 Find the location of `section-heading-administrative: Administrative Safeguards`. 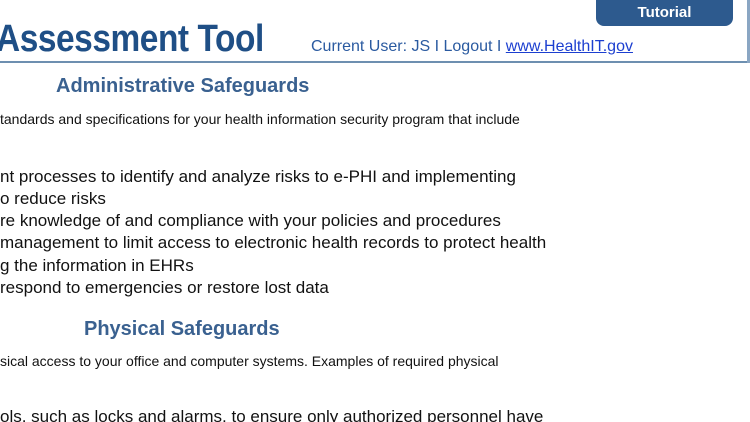

section-heading-administrative: Administrative Safeguards is located at coordinates (183, 86).